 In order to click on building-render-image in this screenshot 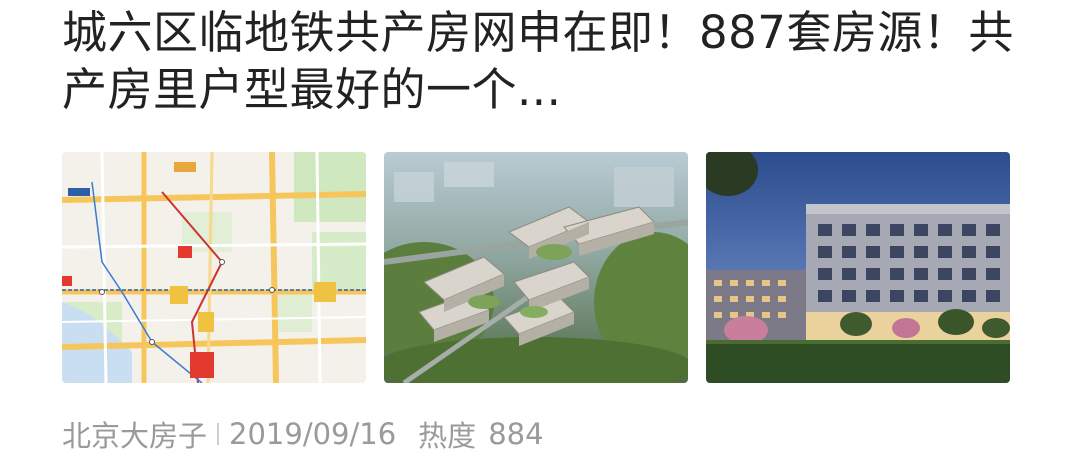, I will do `click(858, 267)`.